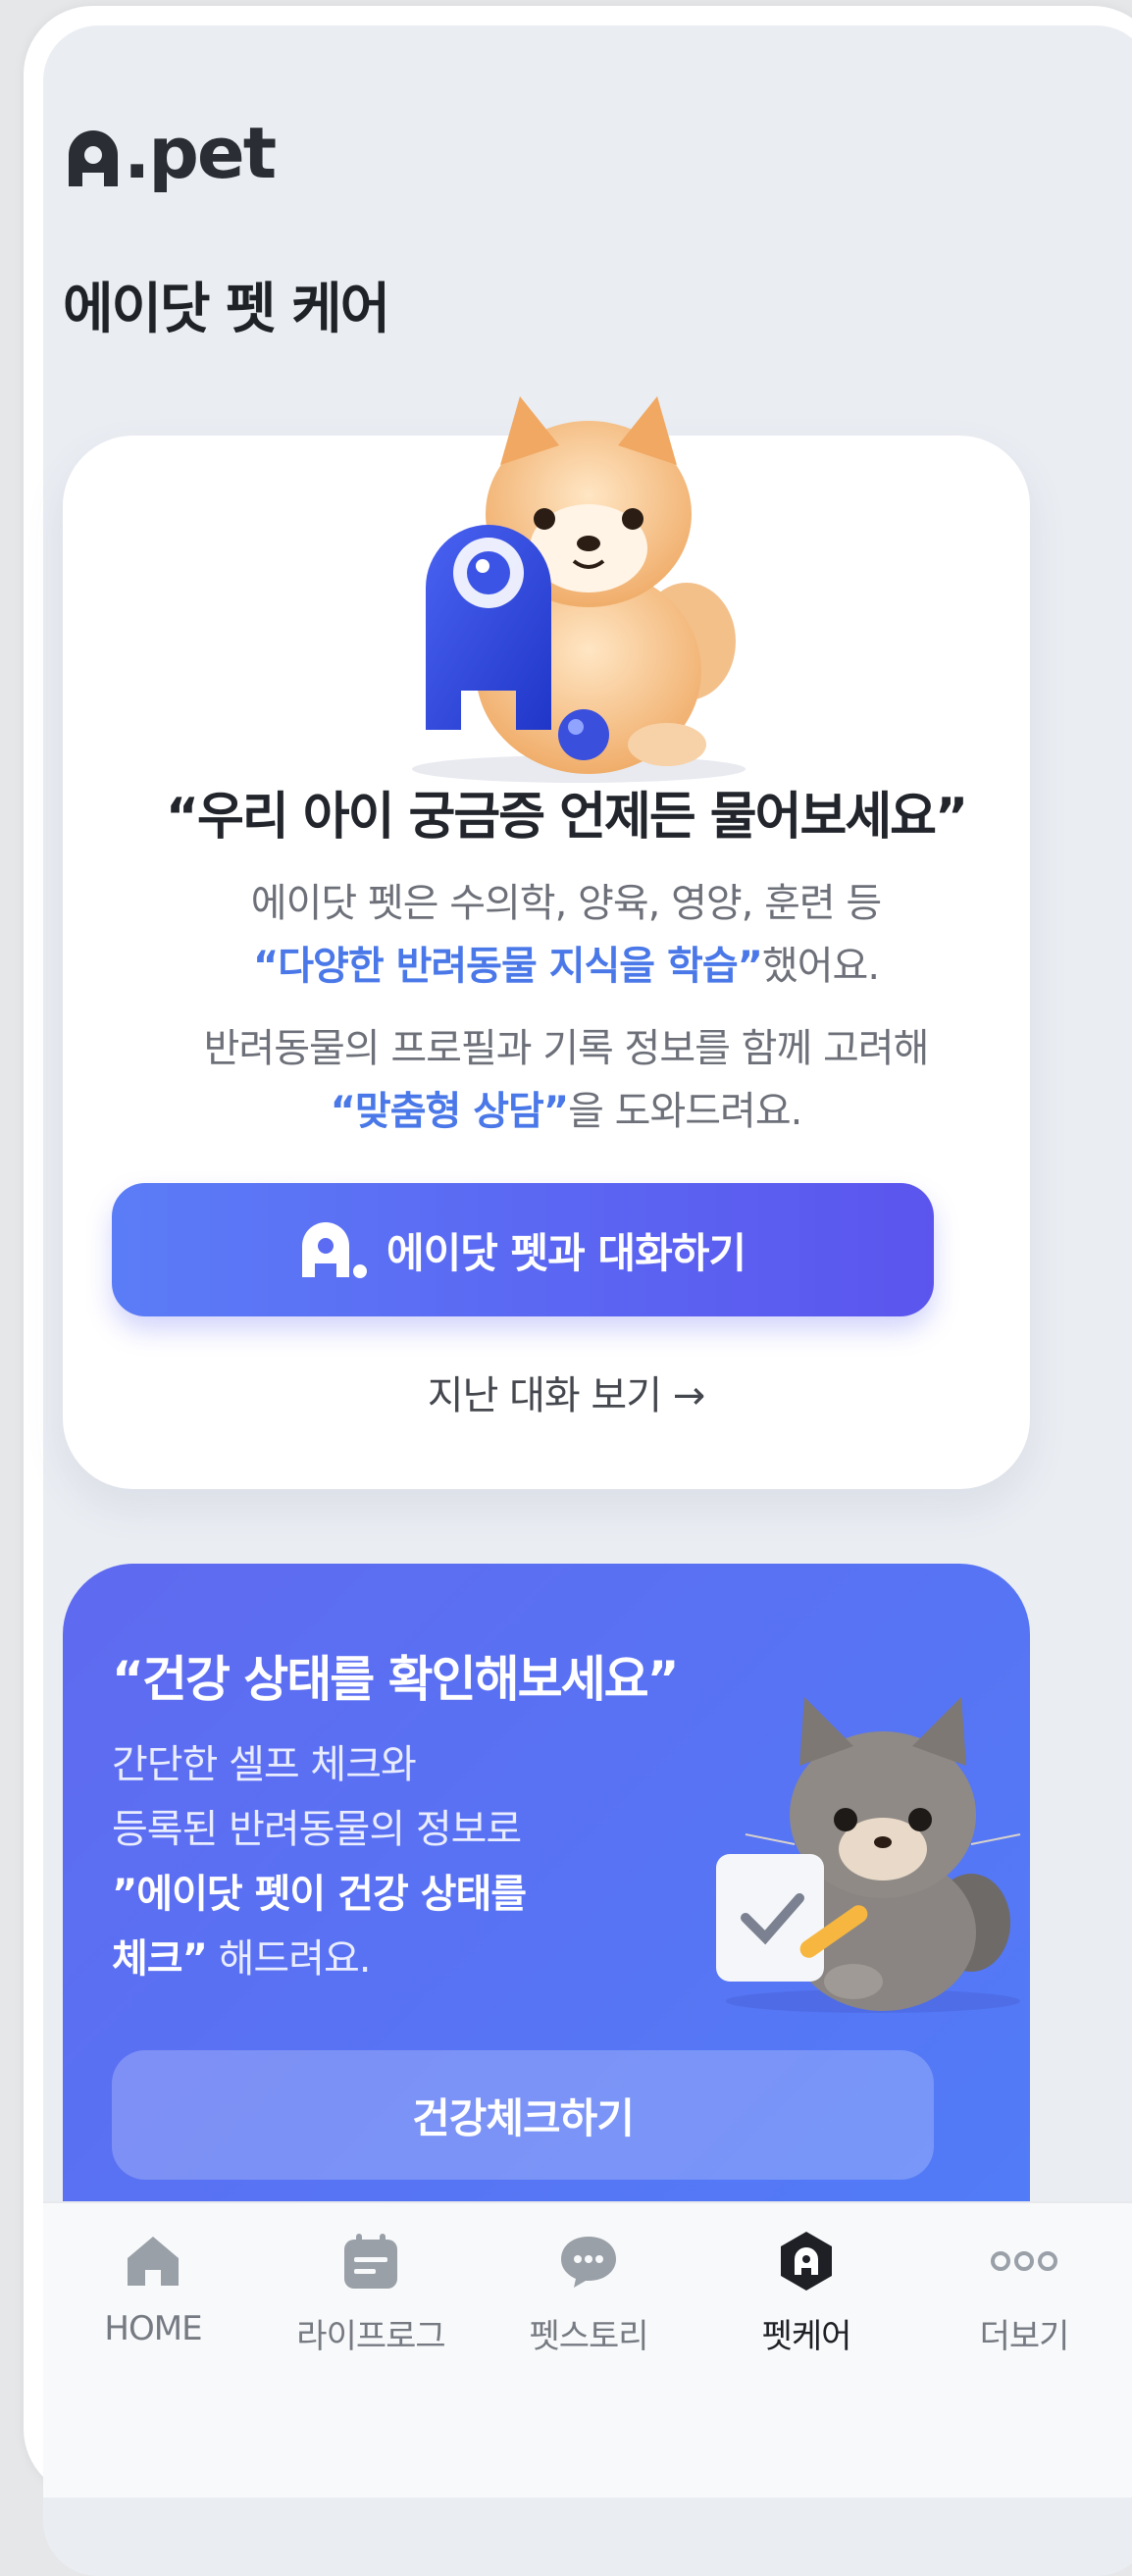 The height and width of the screenshot is (2576, 1132). What do you see at coordinates (523, 2115) in the screenshot?
I see `health-check-button: 건강체크하기` at bounding box center [523, 2115].